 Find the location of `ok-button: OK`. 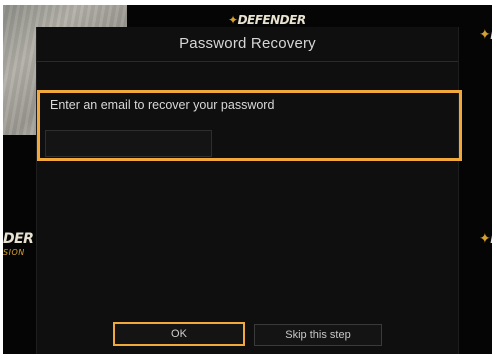

ok-button: OK is located at coordinates (179, 334).